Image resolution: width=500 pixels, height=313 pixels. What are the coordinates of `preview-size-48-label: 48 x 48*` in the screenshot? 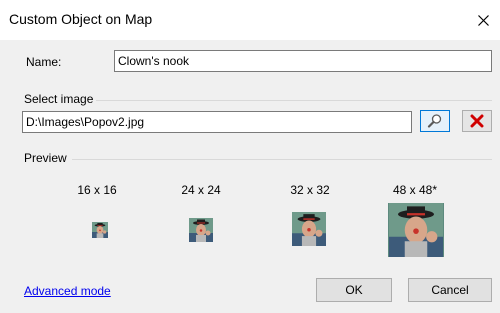 It's located at (415, 190).